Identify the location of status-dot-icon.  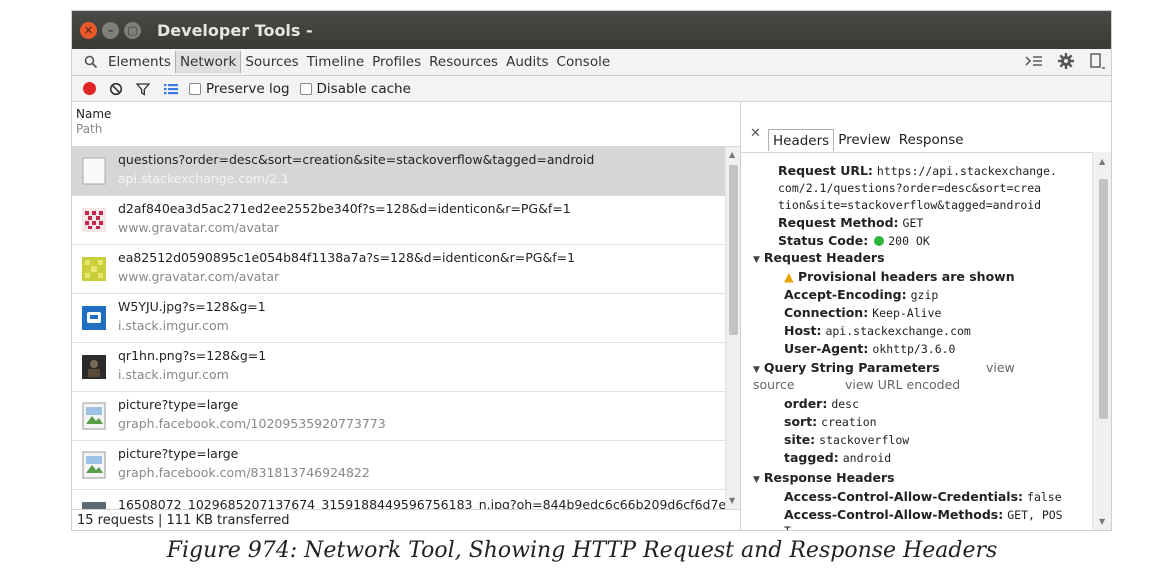
(879, 241).